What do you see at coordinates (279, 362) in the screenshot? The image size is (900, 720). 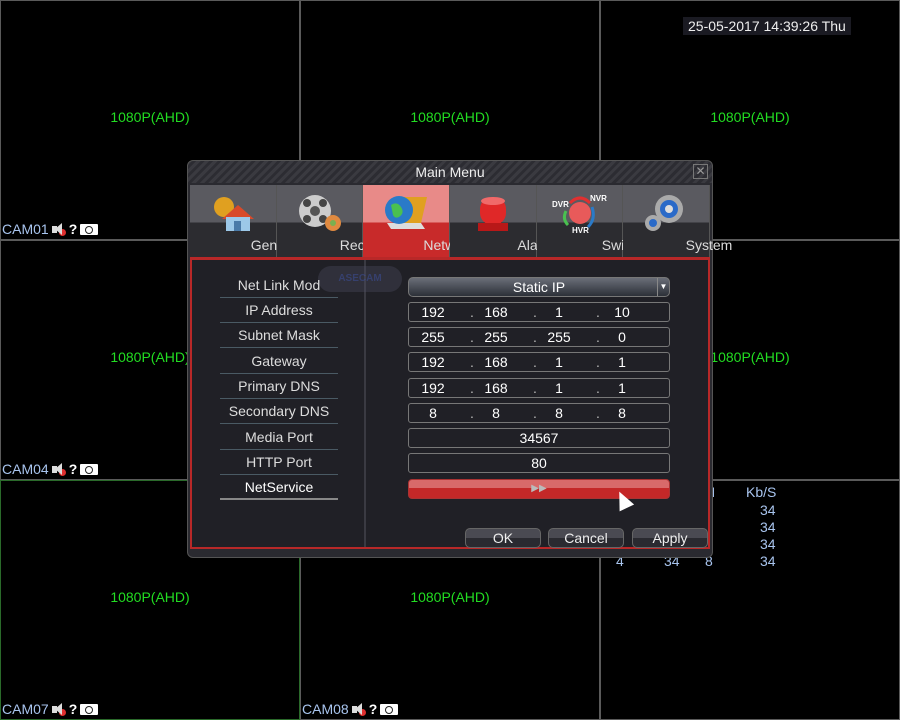 I see `label-gateway: Gateway` at bounding box center [279, 362].